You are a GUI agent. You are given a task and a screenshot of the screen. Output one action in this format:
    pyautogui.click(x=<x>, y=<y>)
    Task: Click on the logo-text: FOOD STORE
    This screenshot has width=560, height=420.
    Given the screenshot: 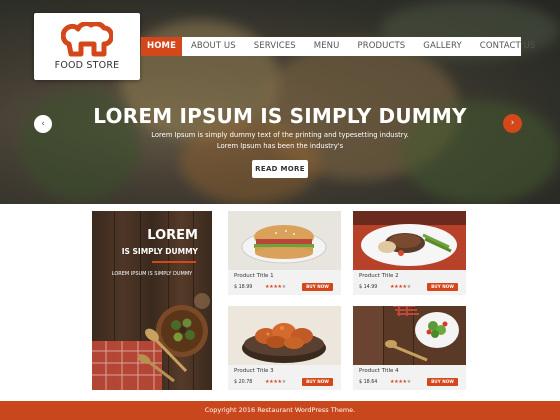 What is the action you would take?
    pyautogui.click(x=87, y=65)
    